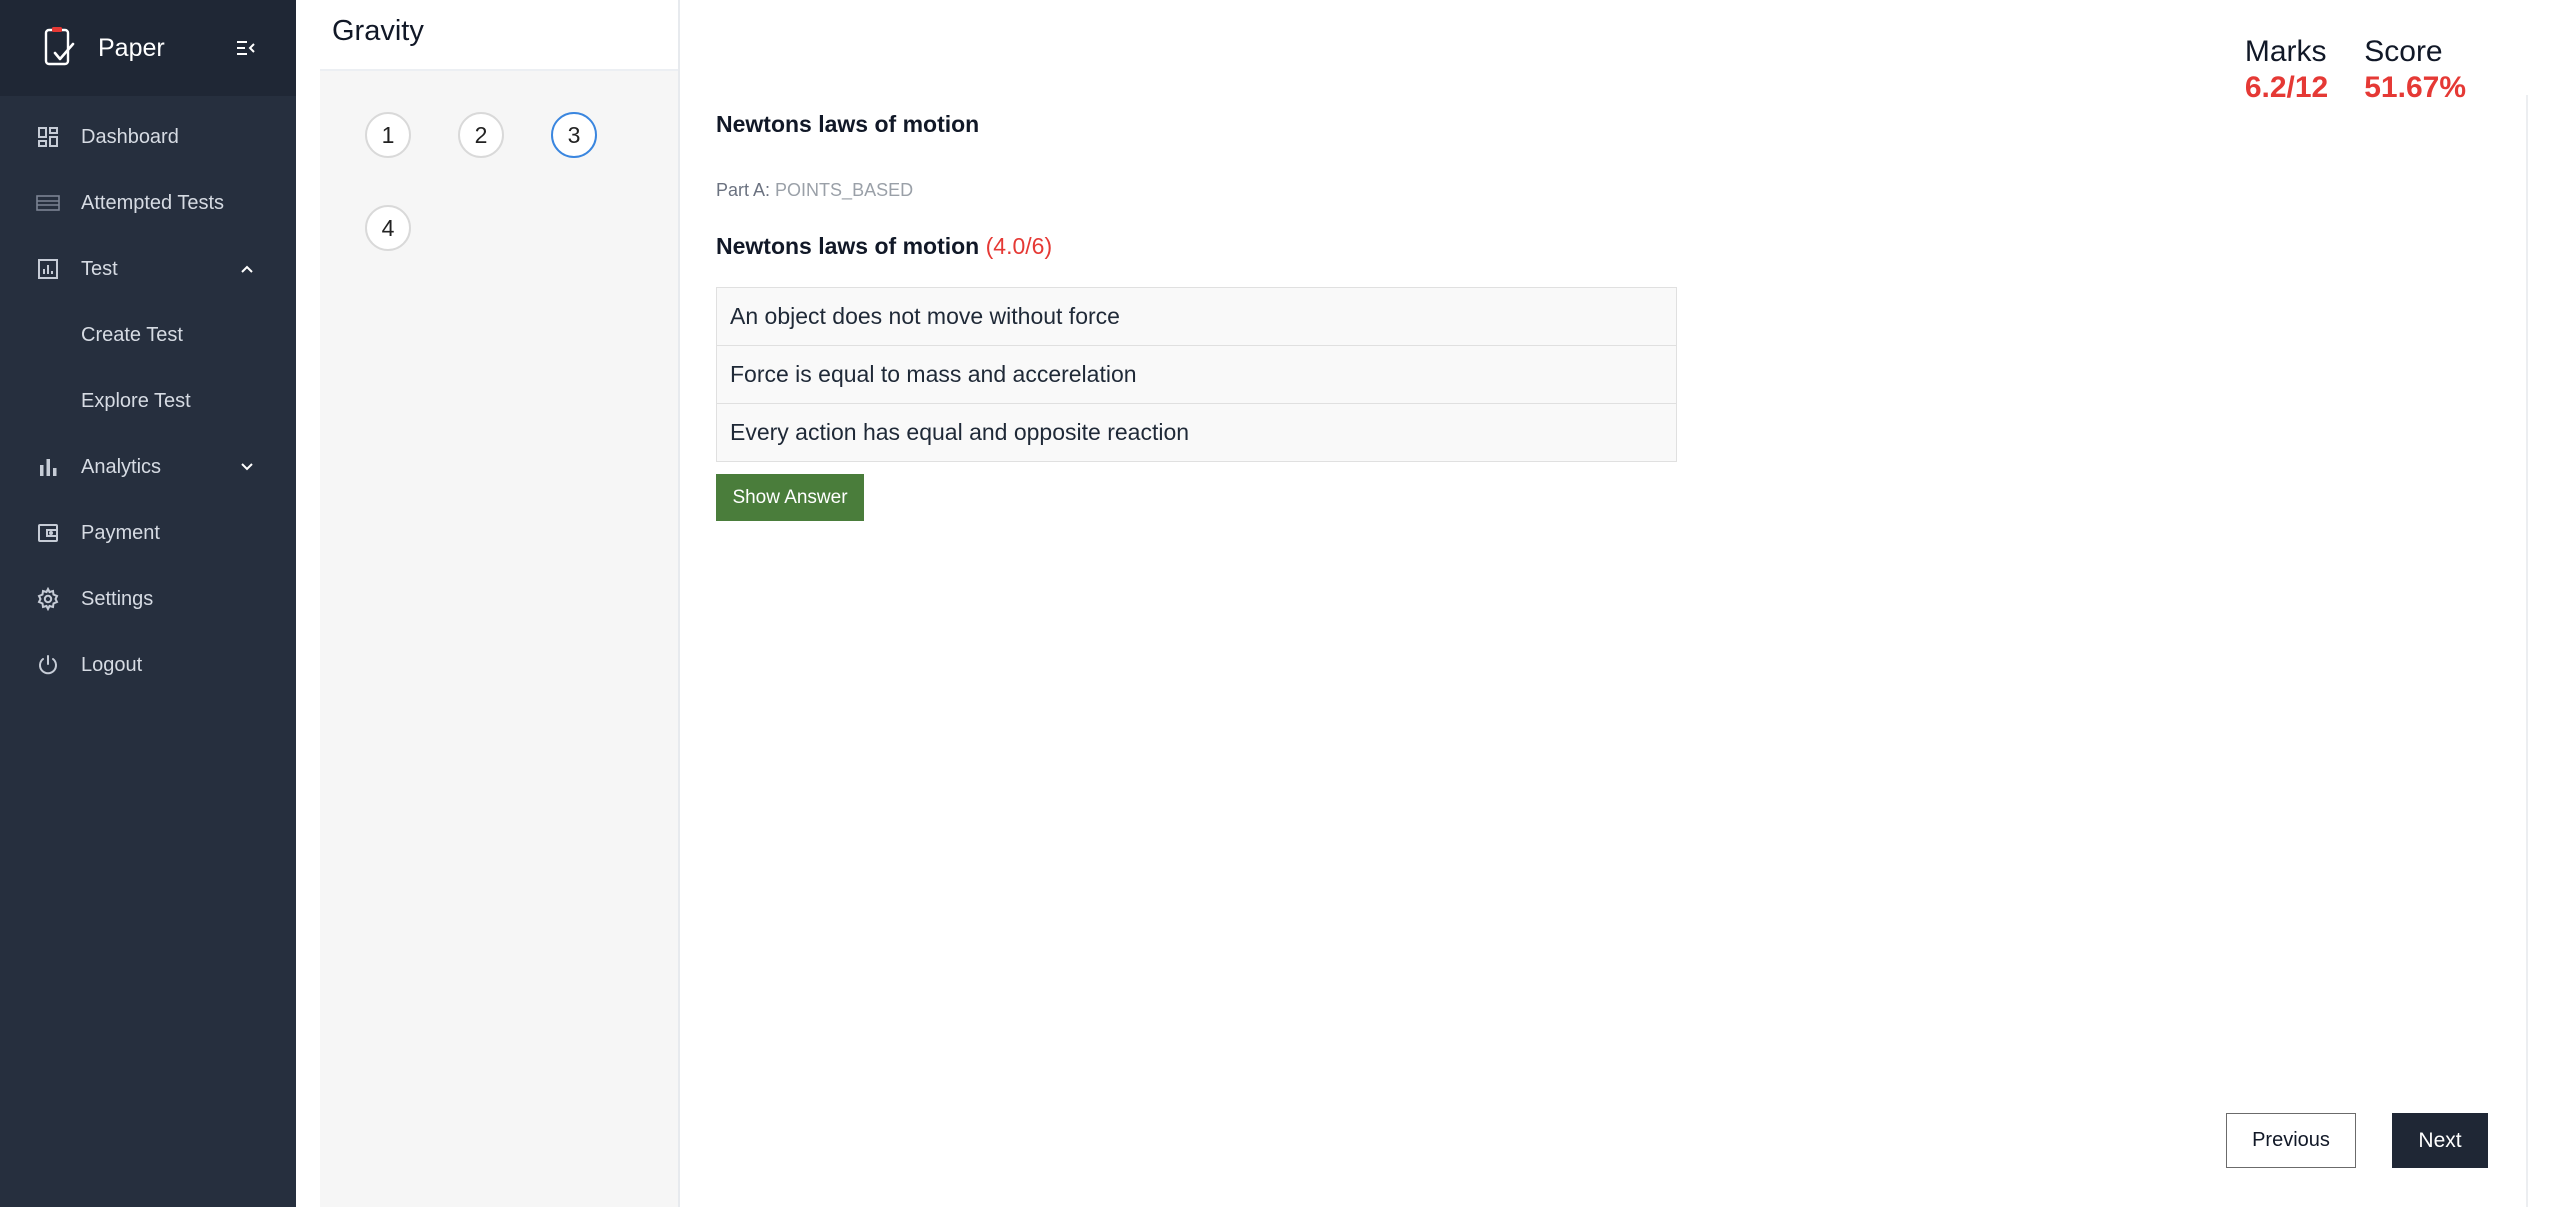  What do you see at coordinates (59, 46) in the screenshot?
I see `paper-logo-icon` at bounding box center [59, 46].